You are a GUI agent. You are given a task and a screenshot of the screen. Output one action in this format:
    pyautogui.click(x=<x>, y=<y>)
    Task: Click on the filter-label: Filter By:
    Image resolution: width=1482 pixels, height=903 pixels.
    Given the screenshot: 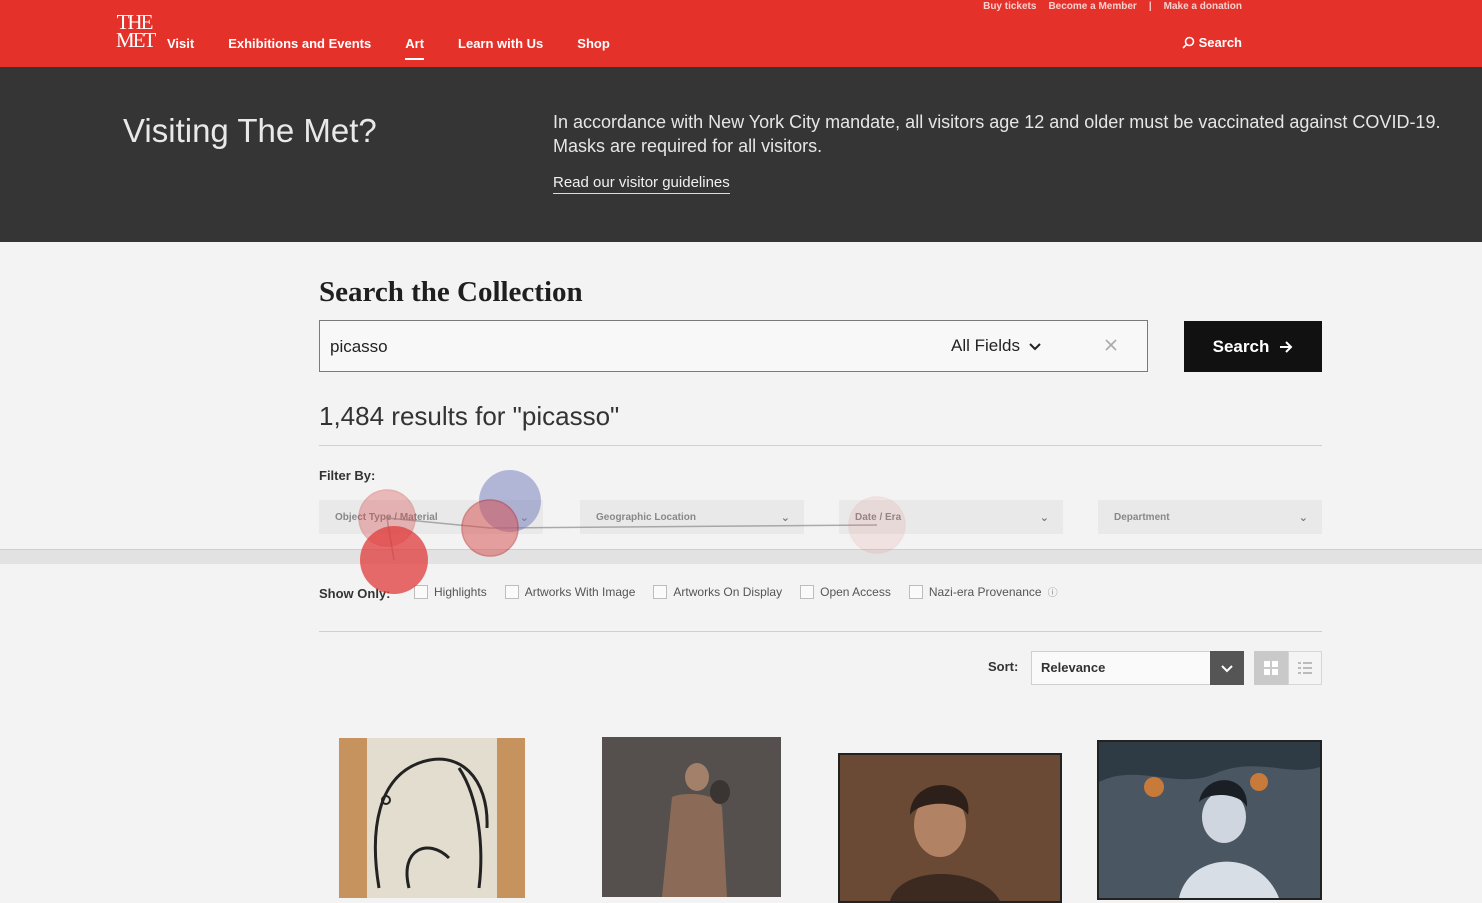 What is the action you would take?
    pyautogui.click(x=347, y=475)
    